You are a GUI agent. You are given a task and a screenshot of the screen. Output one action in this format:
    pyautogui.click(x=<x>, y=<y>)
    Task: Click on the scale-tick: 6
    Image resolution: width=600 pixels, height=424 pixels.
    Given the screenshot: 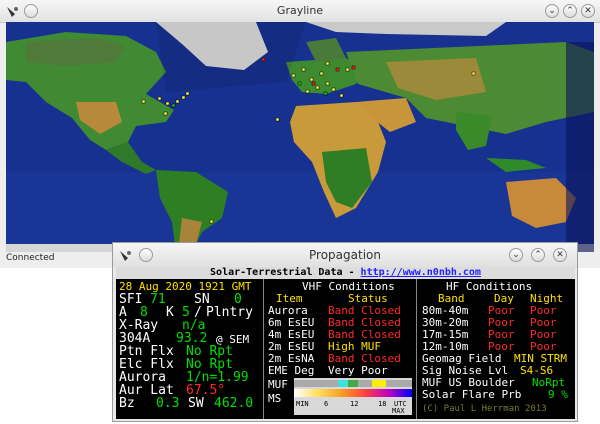 What is the action you would take?
    pyautogui.click(x=326, y=404)
    